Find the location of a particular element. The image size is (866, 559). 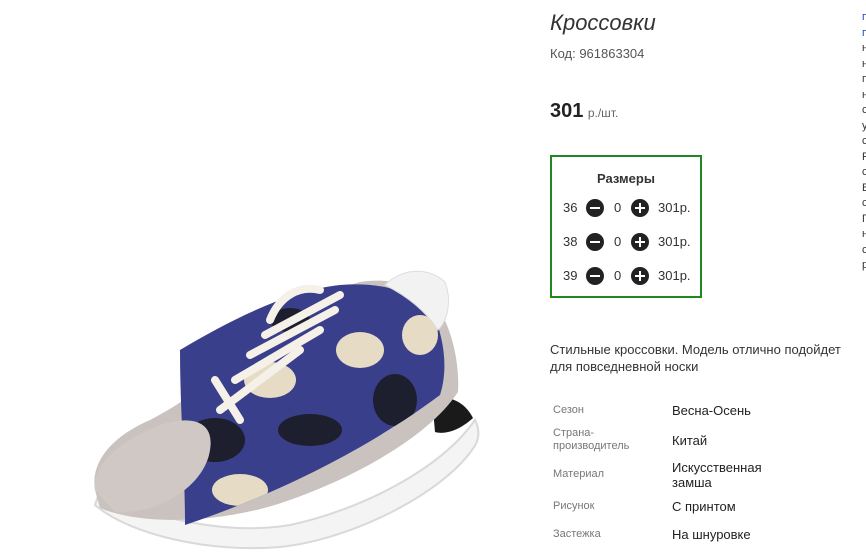

spec-label-material: Материал is located at coordinates (578, 474).